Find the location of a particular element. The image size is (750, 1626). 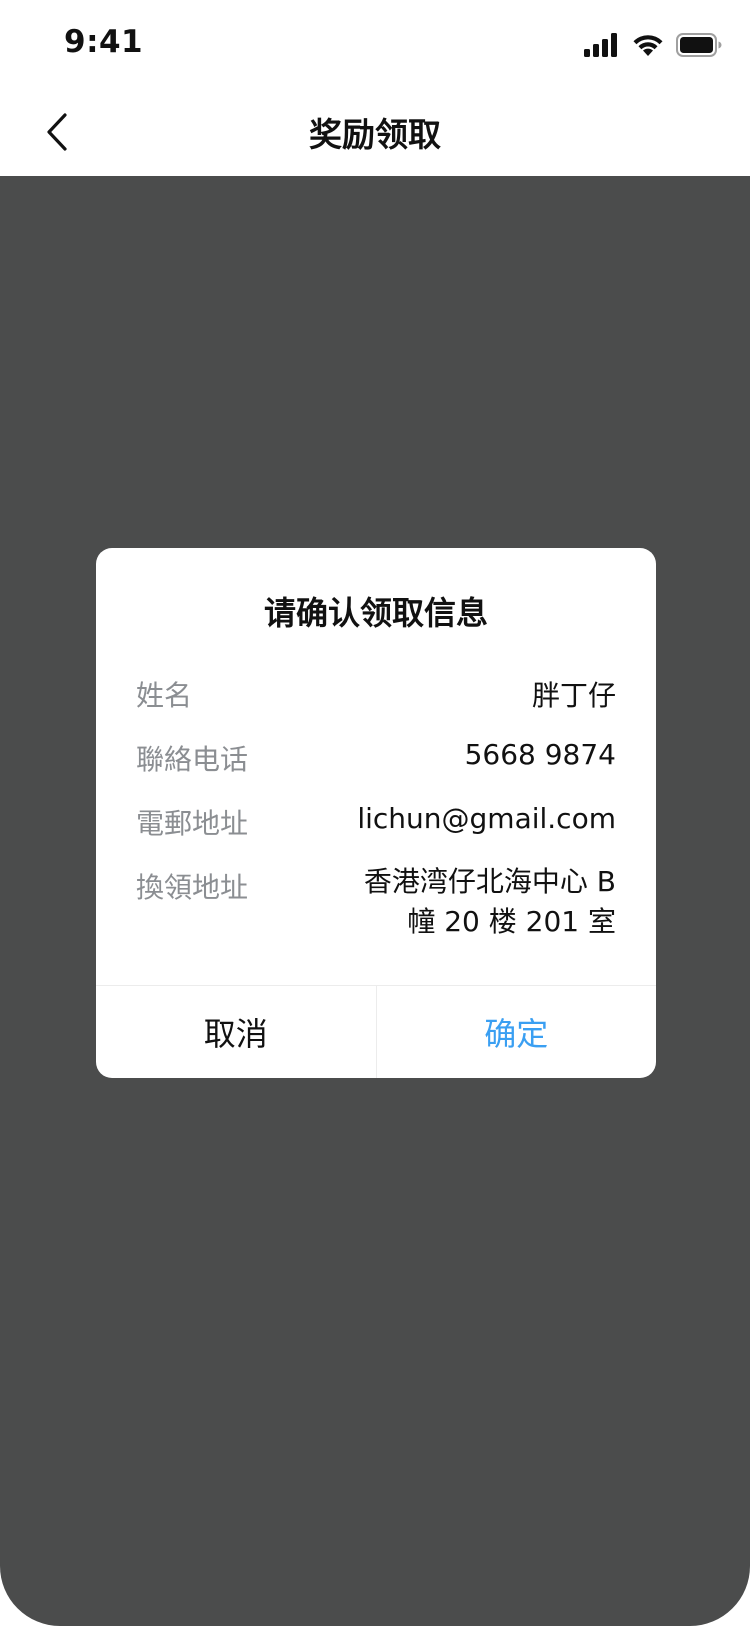

info-value: 胖丁仔 is located at coordinates (573, 695).